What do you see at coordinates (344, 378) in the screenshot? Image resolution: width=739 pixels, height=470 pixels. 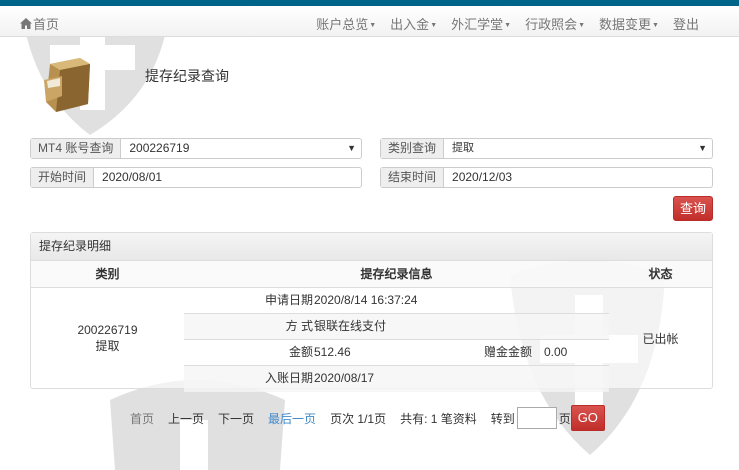 I see `credit-date-value: 2020/08/17` at bounding box center [344, 378].